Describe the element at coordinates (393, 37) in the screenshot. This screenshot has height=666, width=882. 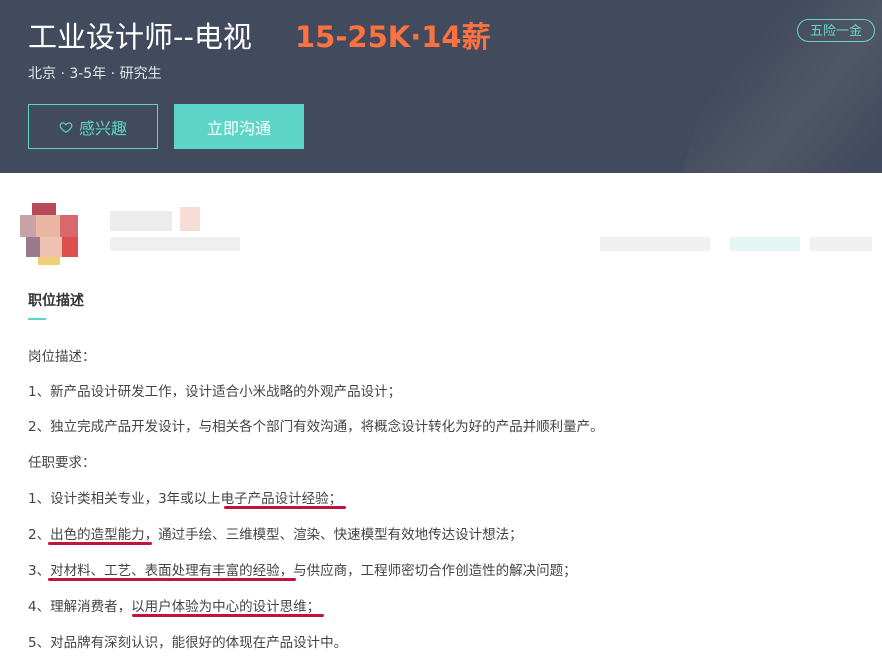
I see `salary: 15-25K·14薪` at that location.